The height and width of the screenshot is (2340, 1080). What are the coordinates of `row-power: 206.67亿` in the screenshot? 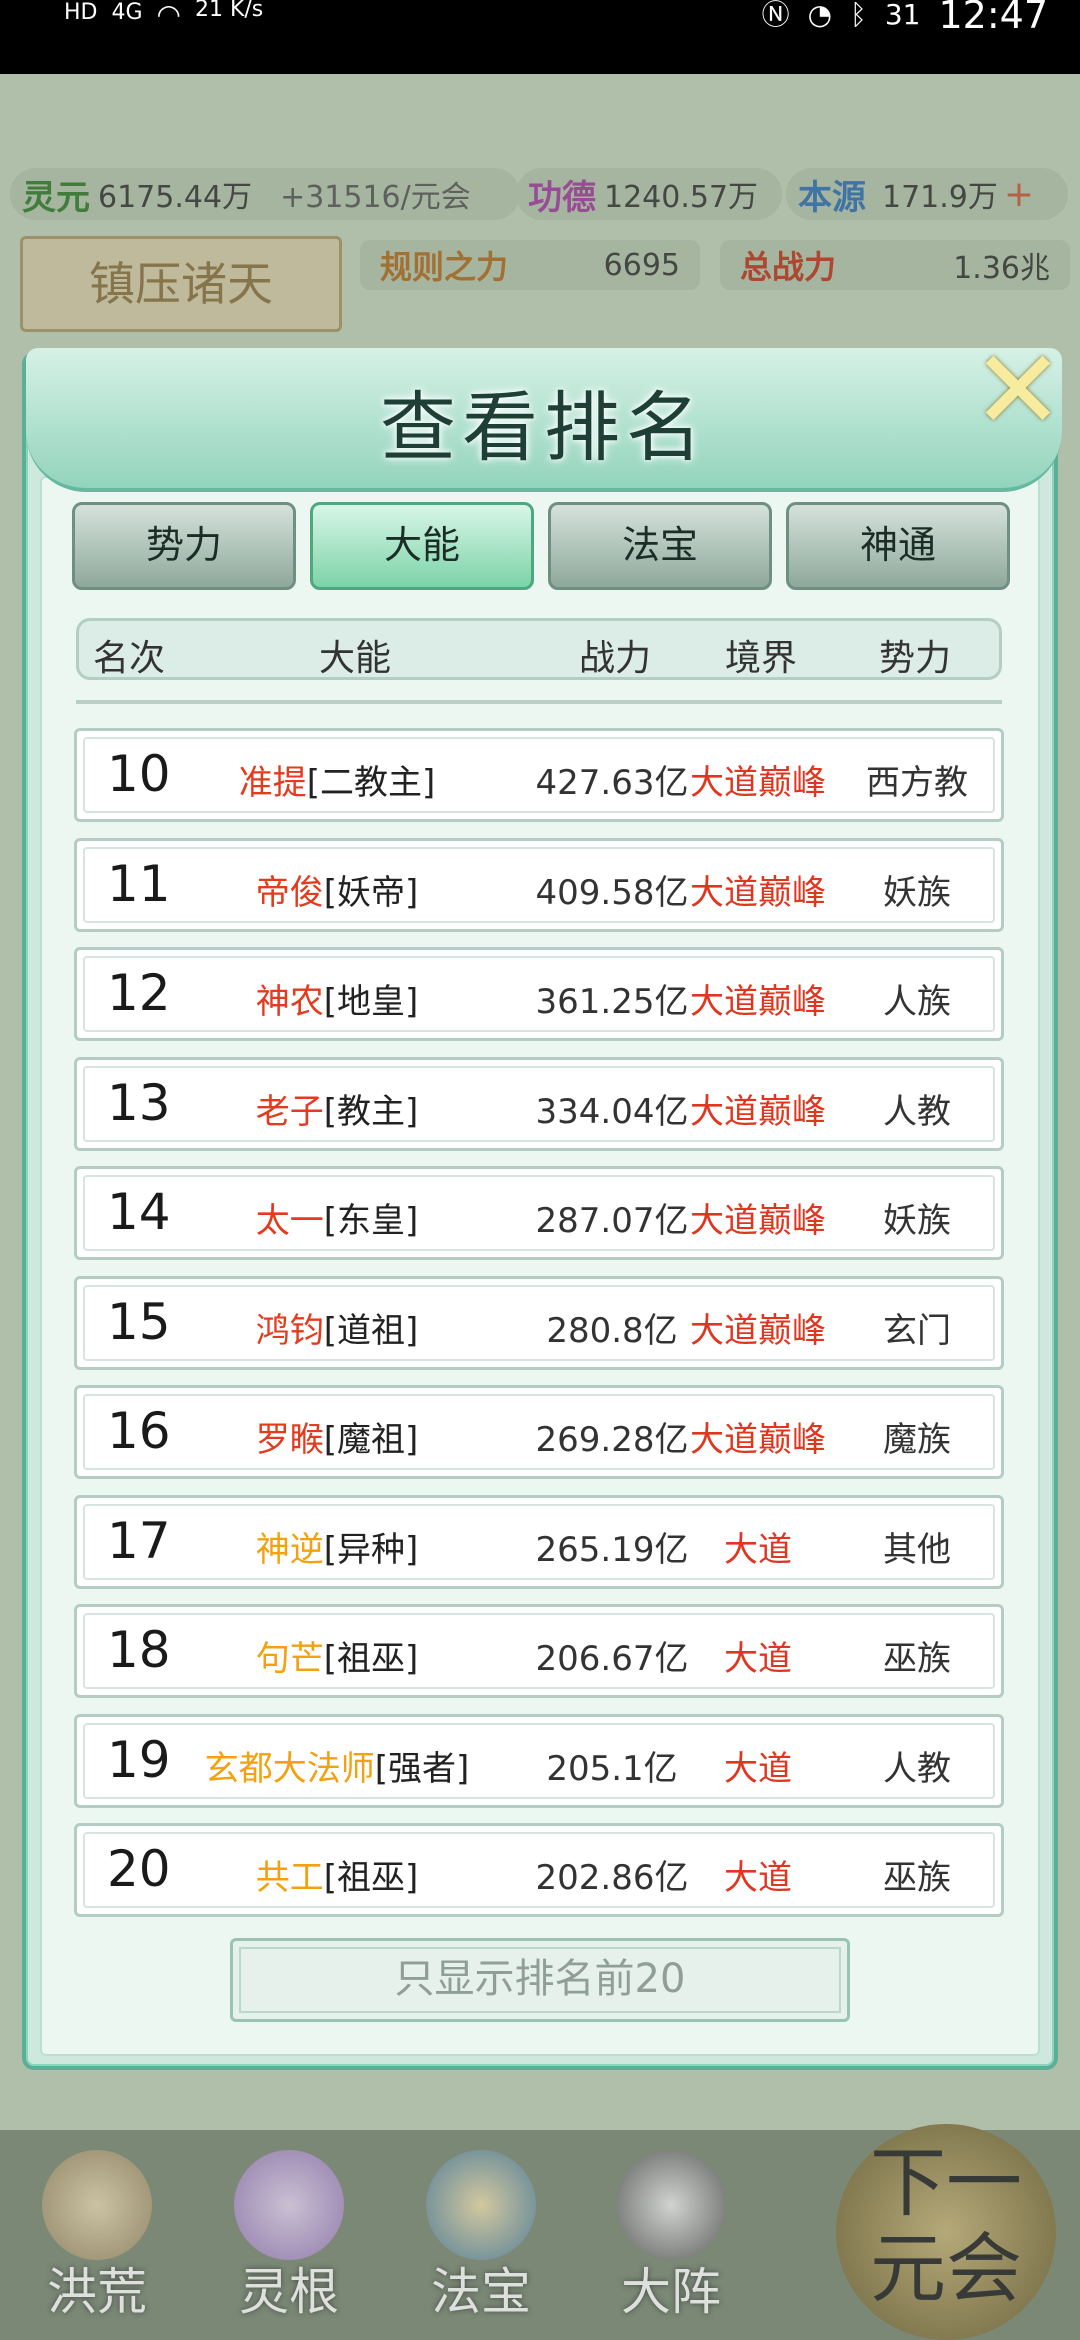 It's located at (612, 1659).